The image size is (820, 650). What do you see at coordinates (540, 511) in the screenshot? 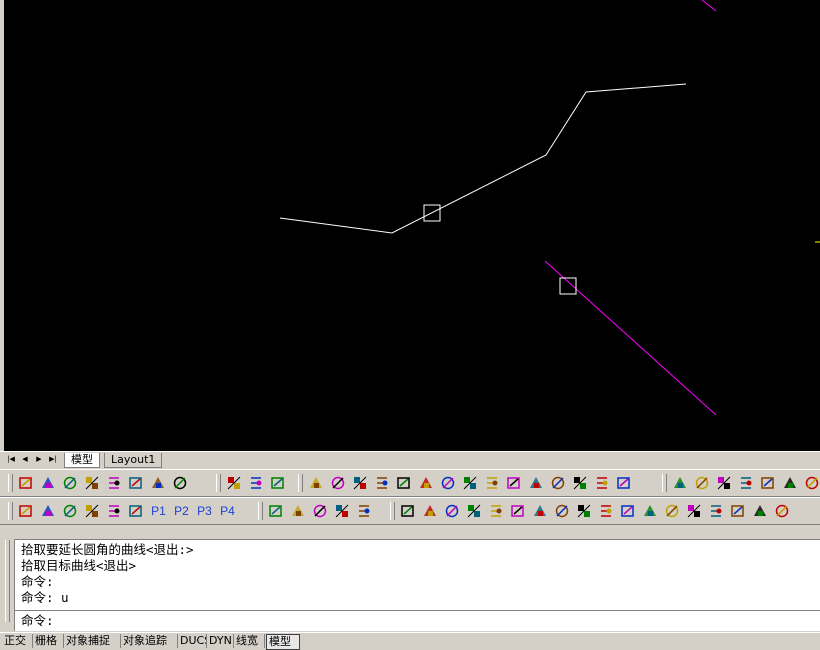
I see `edit-7-icon` at bounding box center [540, 511].